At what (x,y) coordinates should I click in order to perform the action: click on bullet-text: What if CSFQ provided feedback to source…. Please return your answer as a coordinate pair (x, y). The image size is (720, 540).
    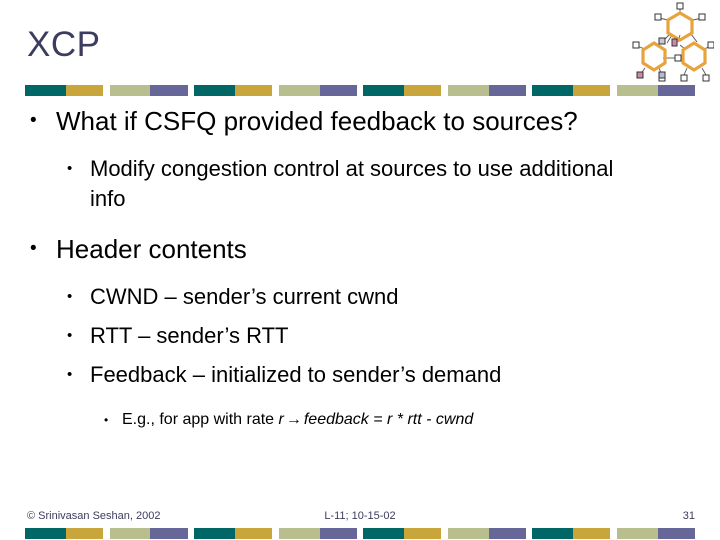
    Looking at the image, I should click on (317, 121).